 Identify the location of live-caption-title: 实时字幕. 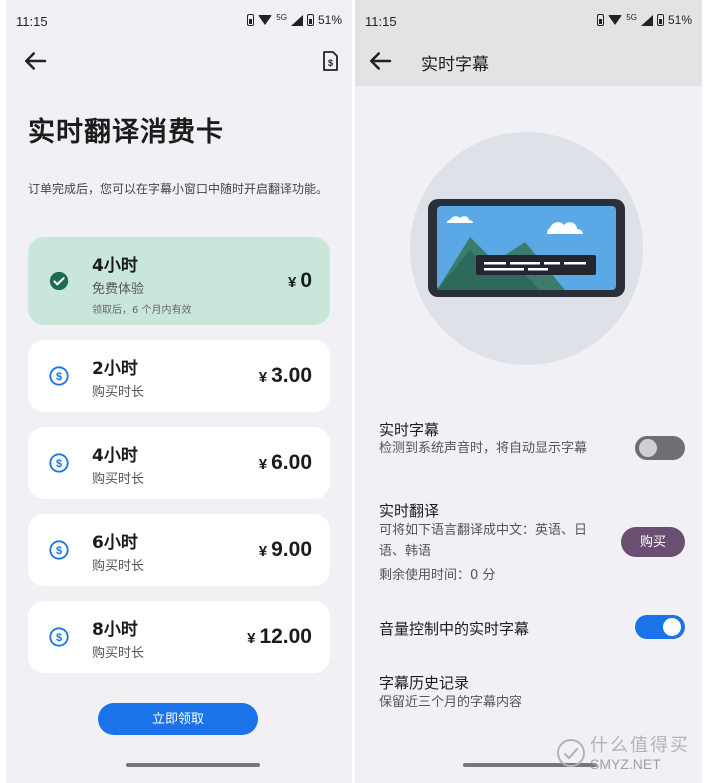
(409, 430).